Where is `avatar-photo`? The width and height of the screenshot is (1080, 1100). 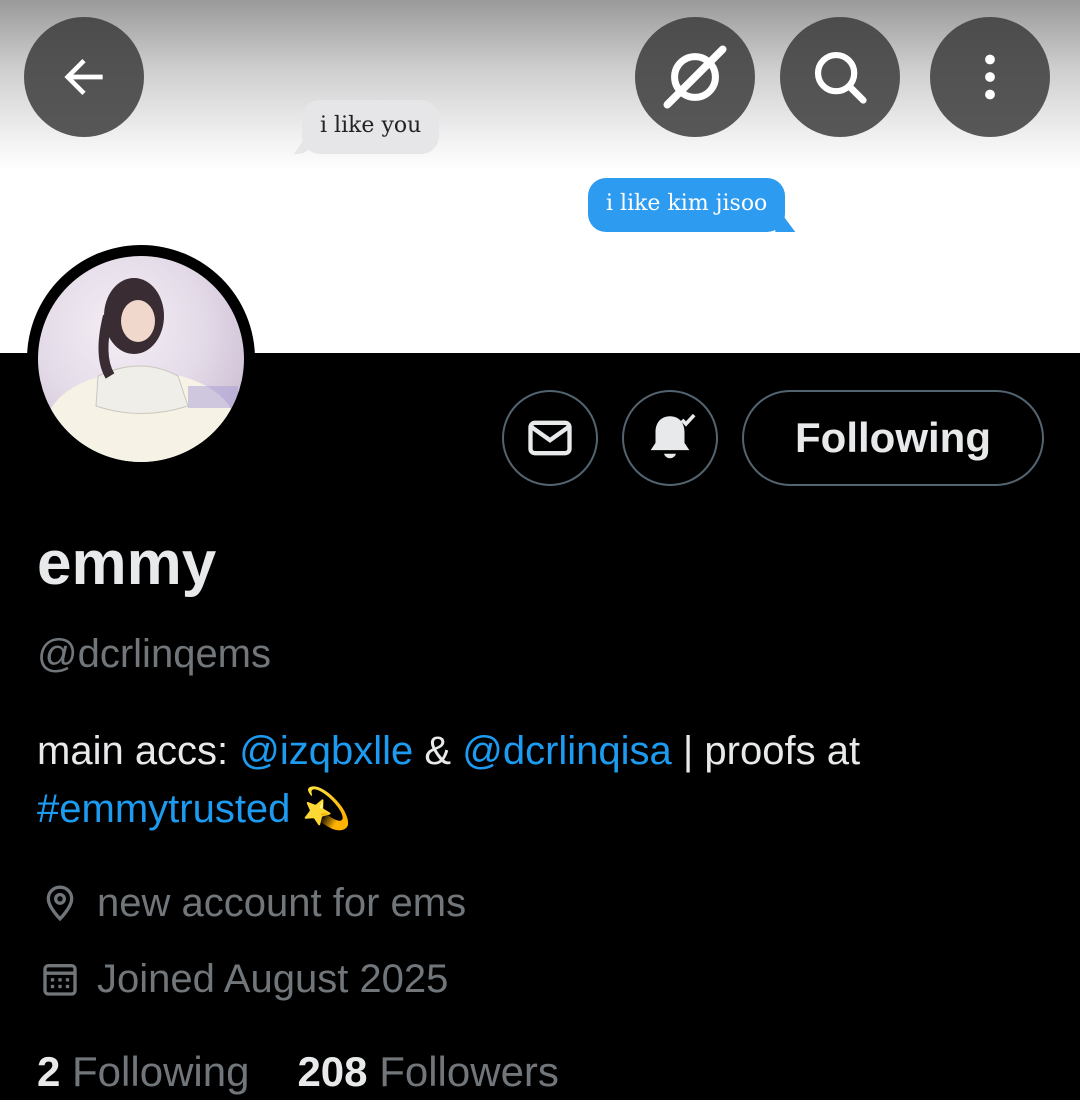
avatar-photo is located at coordinates (141, 359).